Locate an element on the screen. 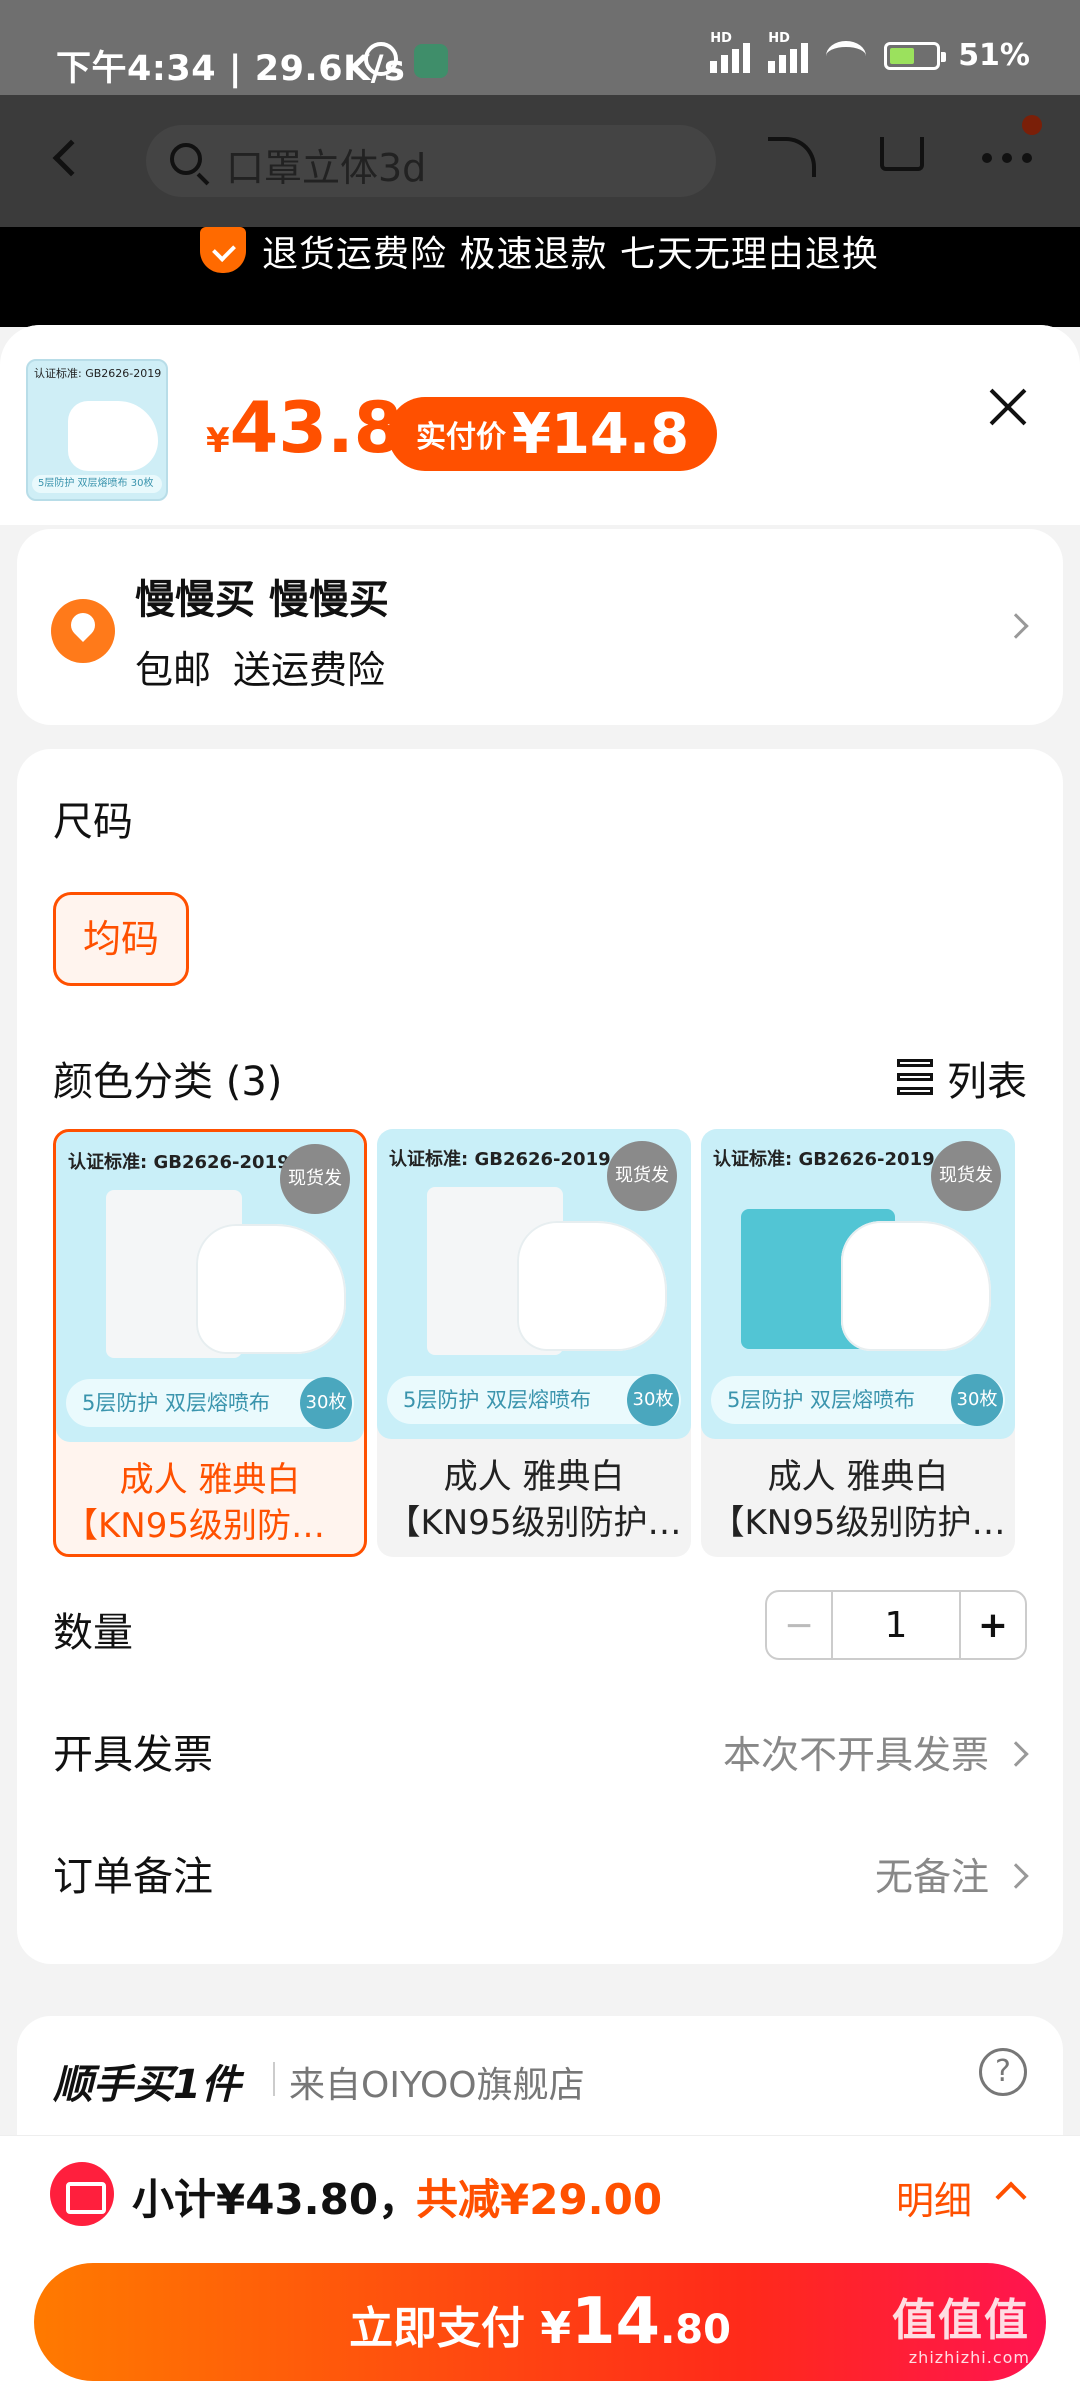 This screenshot has width=1080, height=2400. promo-band: 退货运费险 极速退款 七天无理由退换 is located at coordinates (540, 277).